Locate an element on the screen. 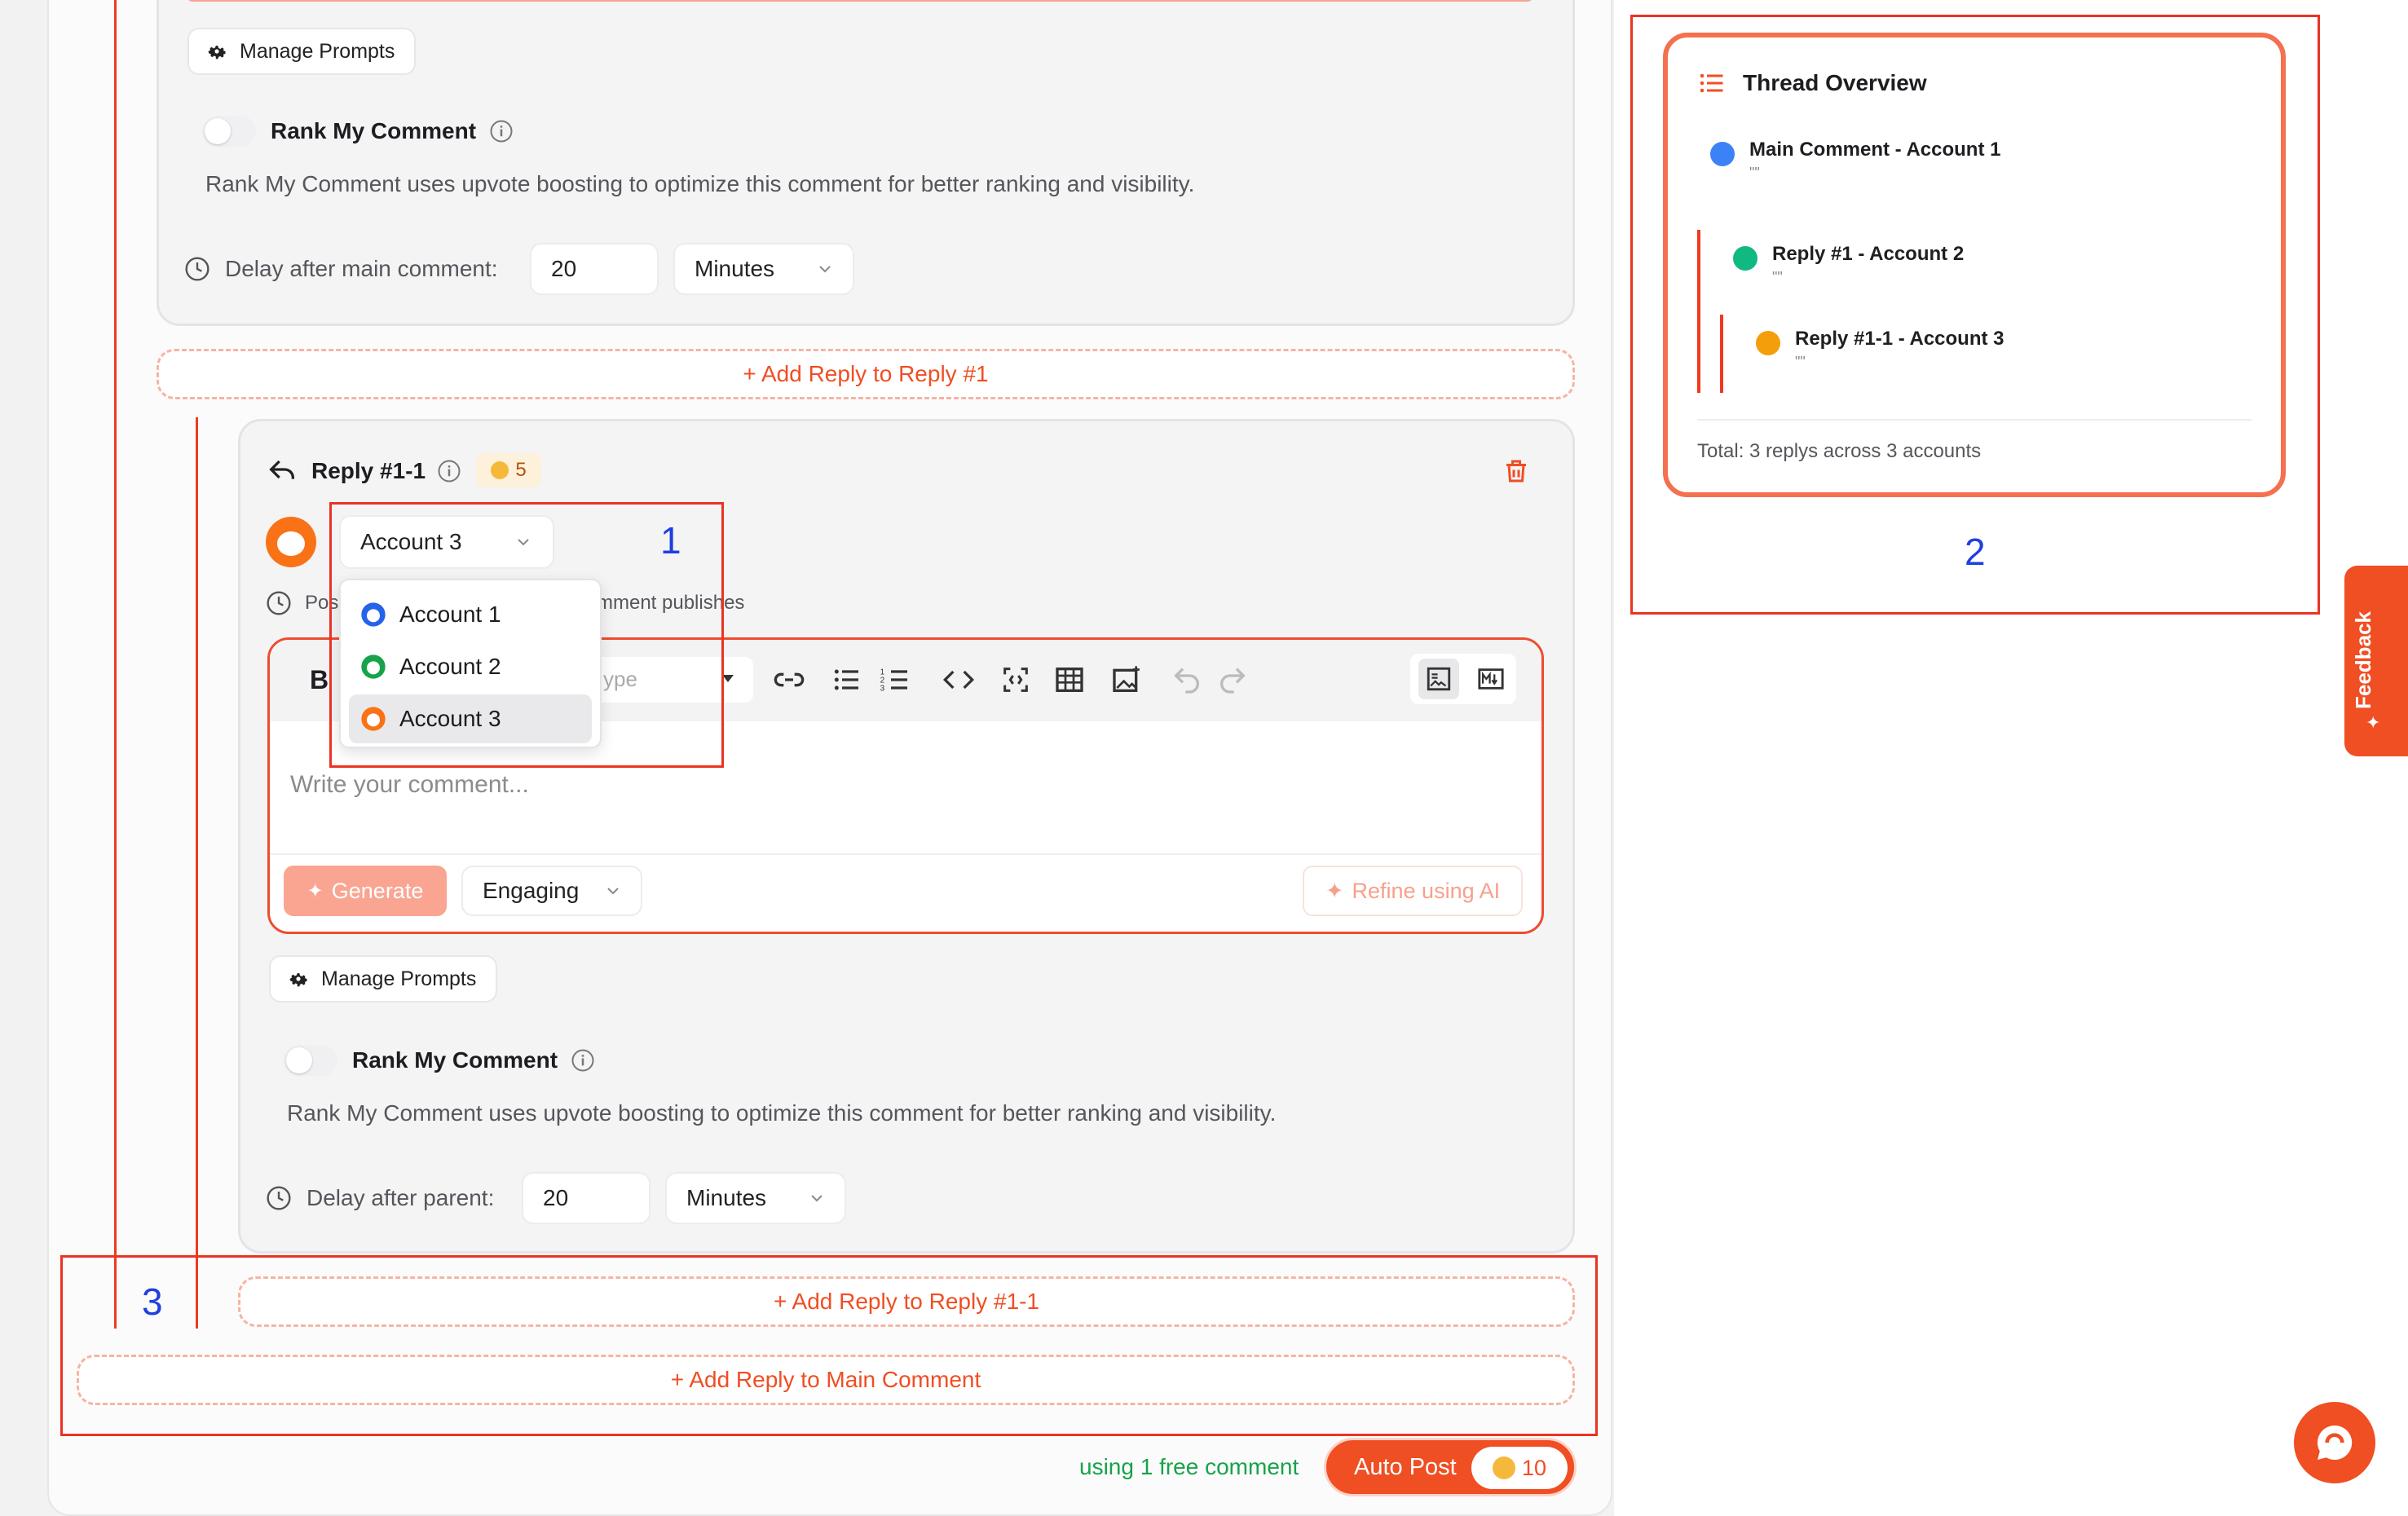 Image resolution: width=2408 pixels, height=1516 pixels. redo-icon is located at coordinates (1232, 680).